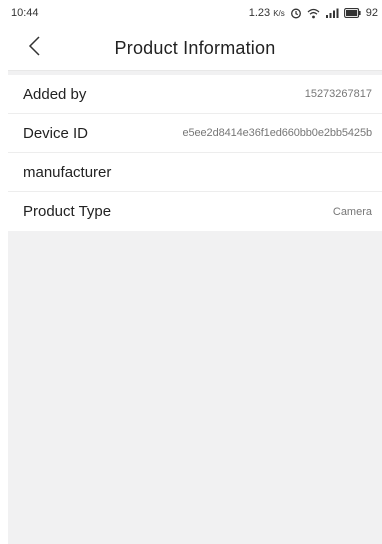  What do you see at coordinates (277, 133) in the screenshot?
I see `device-id-value: e5ee2d8414e36f1ed660bb0e2bb5425b` at bounding box center [277, 133].